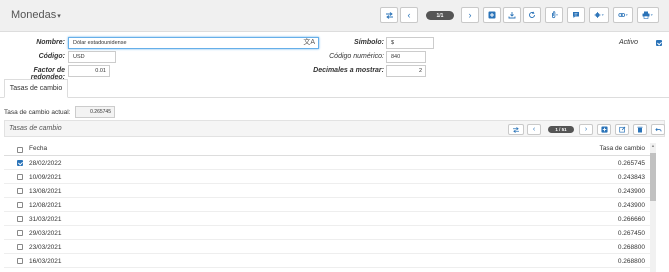 The image size is (669, 272). Describe the element at coordinates (45, 219) in the screenshot. I see `row-date: 31/03/2021` at that location.